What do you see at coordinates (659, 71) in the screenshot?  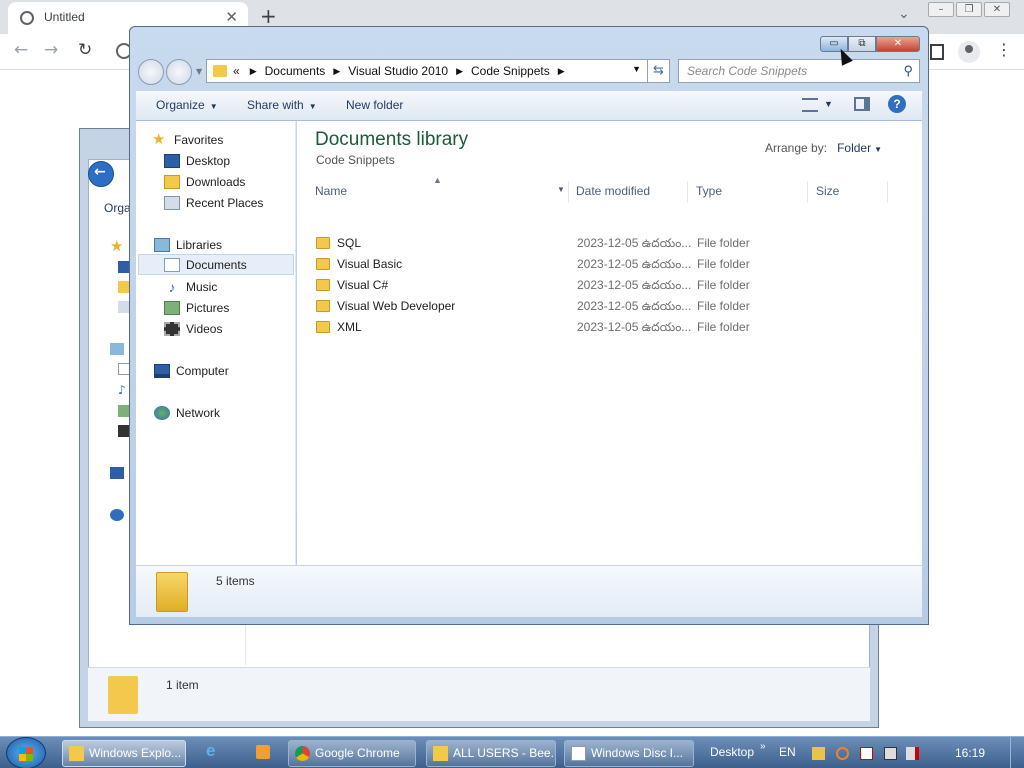 I see `refresh-button: ⇆` at bounding box center [659, 71].